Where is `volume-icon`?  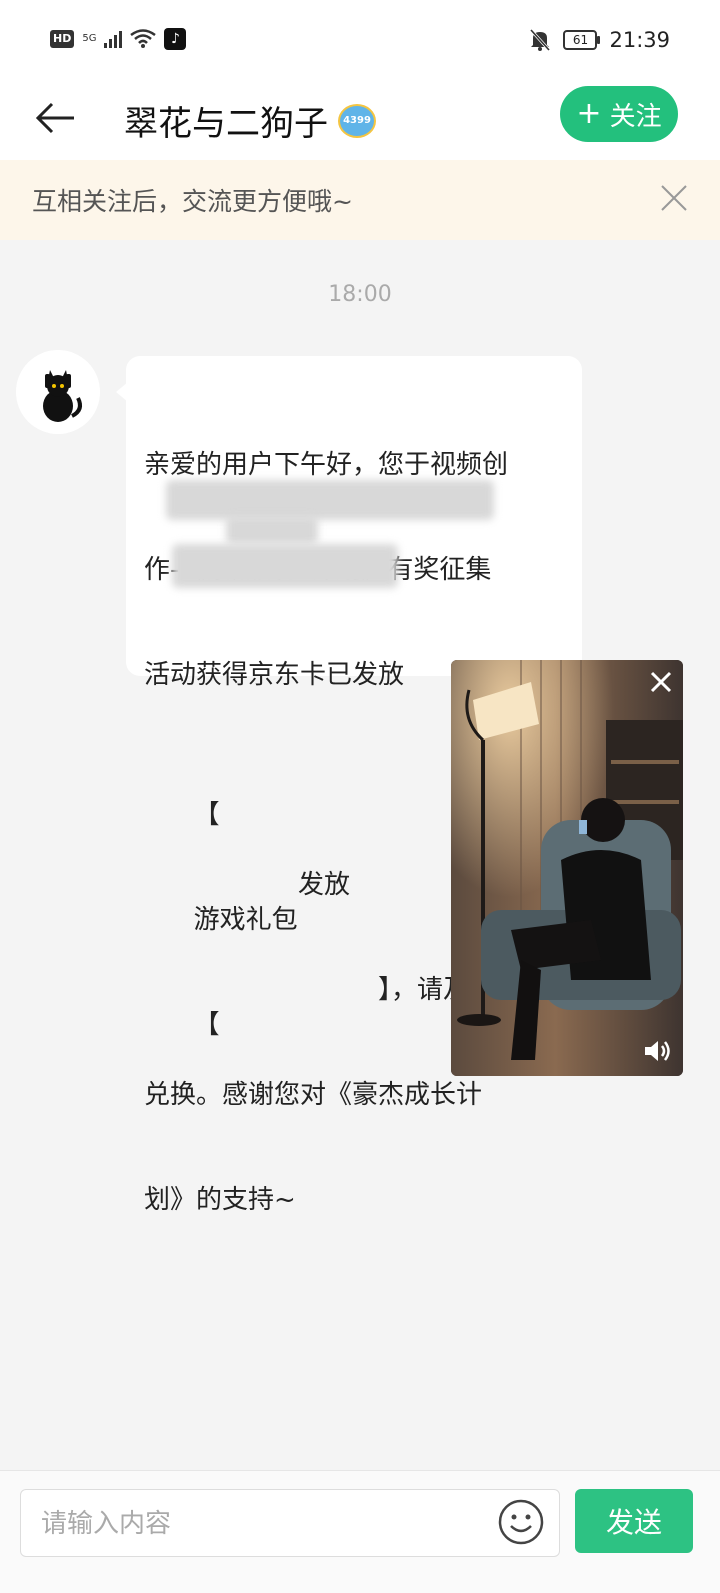 volume-icon is located at coordinates (658, 1051).